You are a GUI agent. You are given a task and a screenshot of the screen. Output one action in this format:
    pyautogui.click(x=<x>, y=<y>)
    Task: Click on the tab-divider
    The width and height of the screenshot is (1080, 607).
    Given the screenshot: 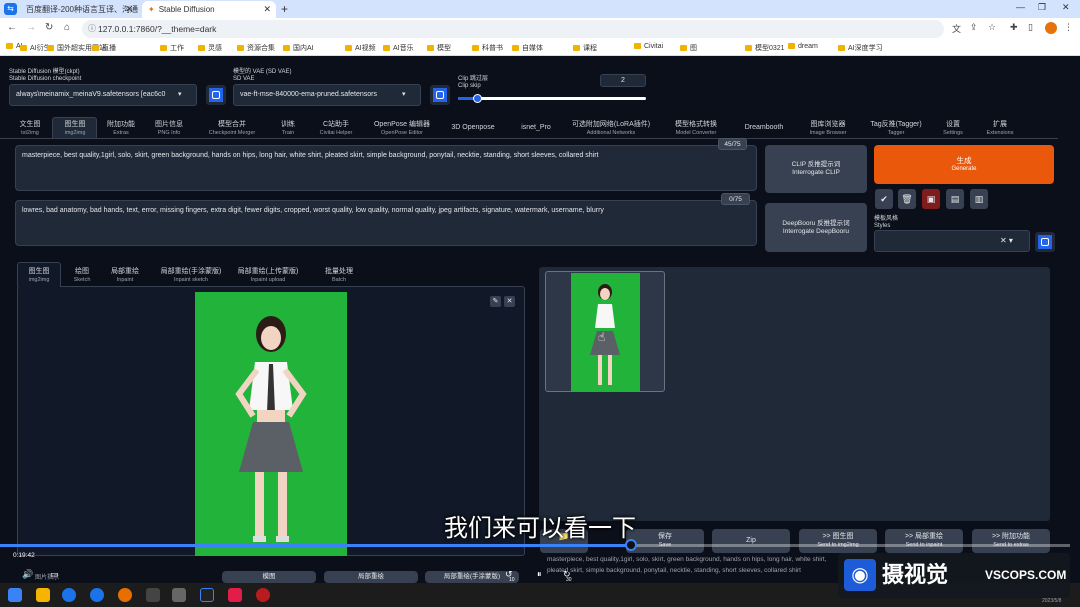 What is the action you would take?
    pyautogui.click(x=529, y=138)
    